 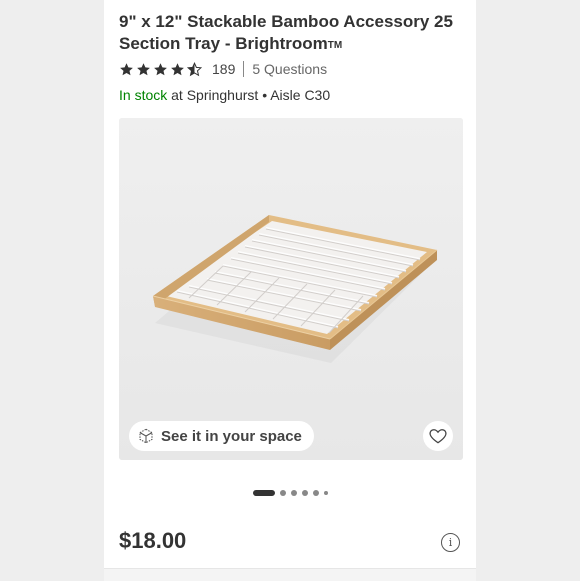 I want to click on bottom-divider, so click(x=290, y=574).